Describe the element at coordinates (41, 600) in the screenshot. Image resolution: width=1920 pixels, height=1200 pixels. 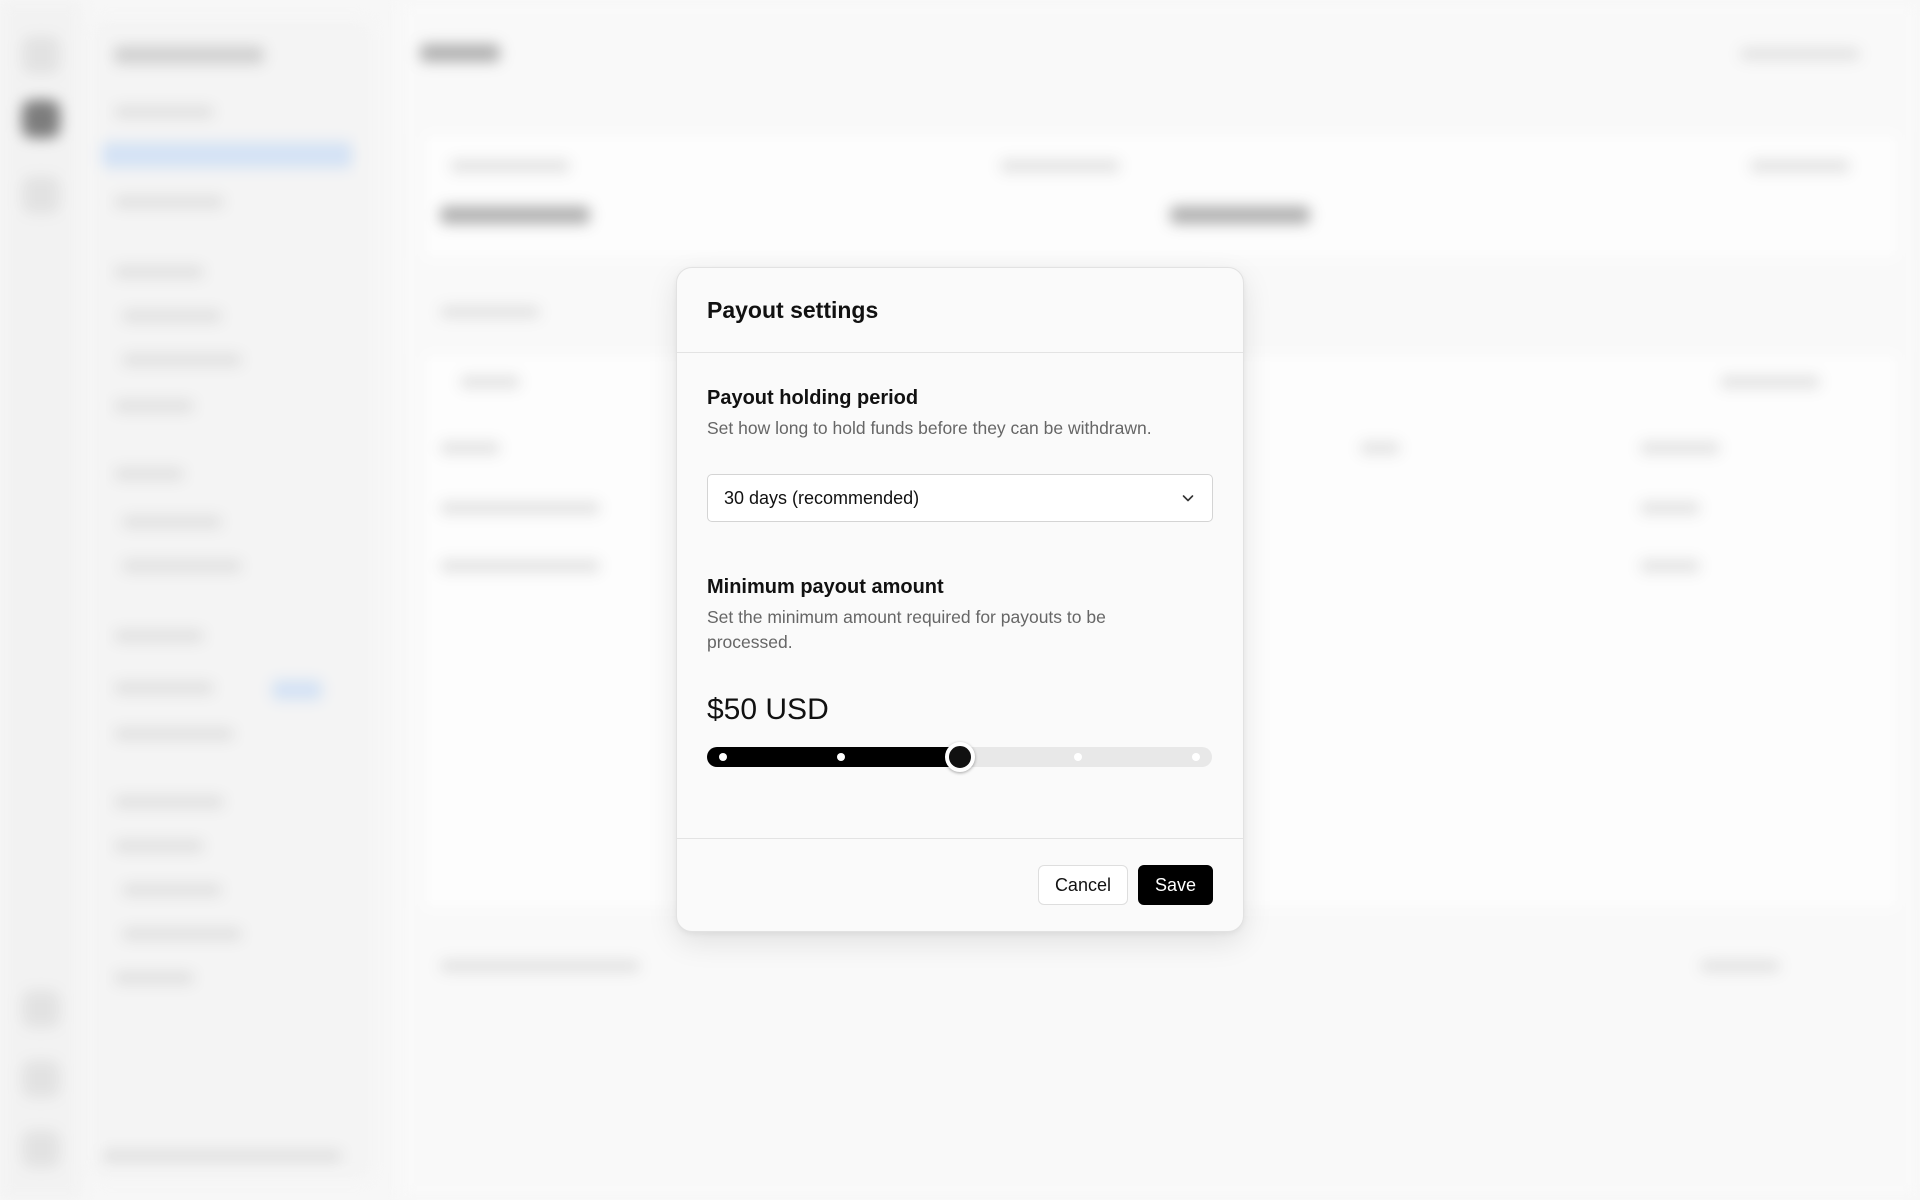
I see `app-rail` at that location.